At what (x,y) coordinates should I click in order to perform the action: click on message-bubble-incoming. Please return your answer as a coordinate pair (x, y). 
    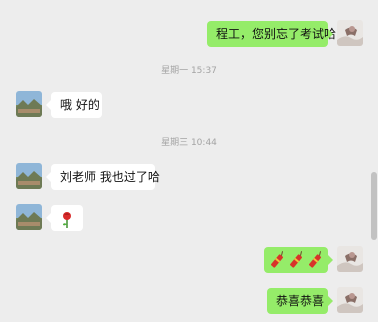
    Looking at the image, I should click on (64, 218).